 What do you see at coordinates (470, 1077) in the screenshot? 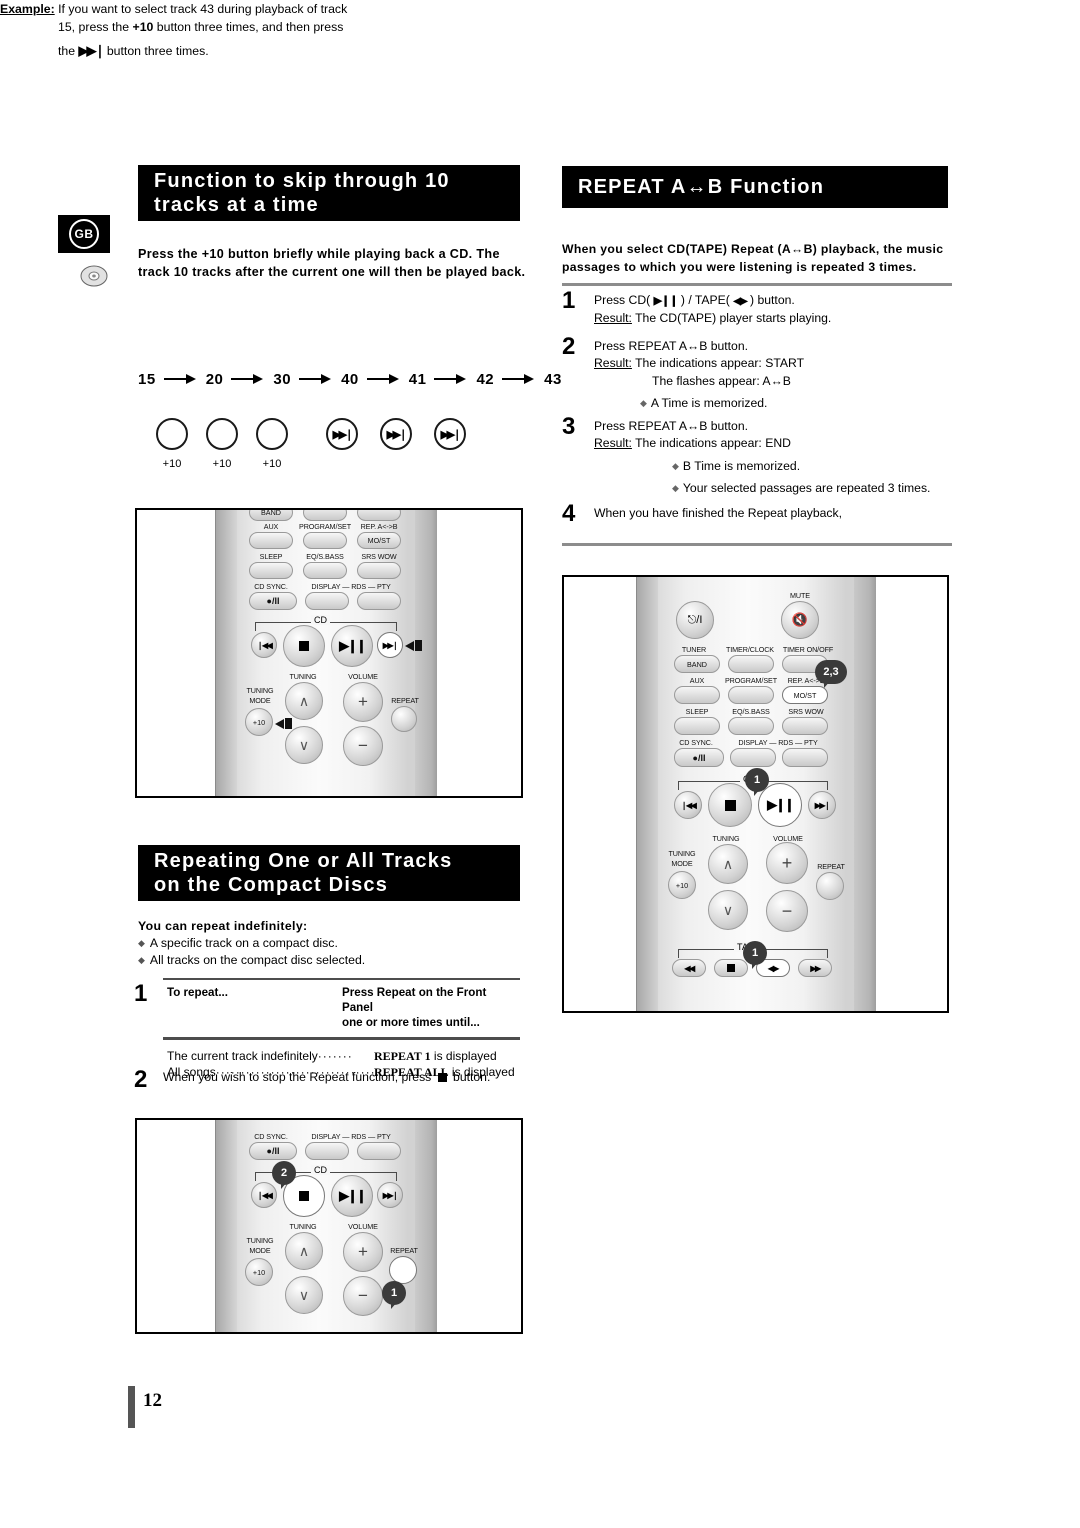
I see `step2-text-b: button.` at bounding box center [470, 1077].